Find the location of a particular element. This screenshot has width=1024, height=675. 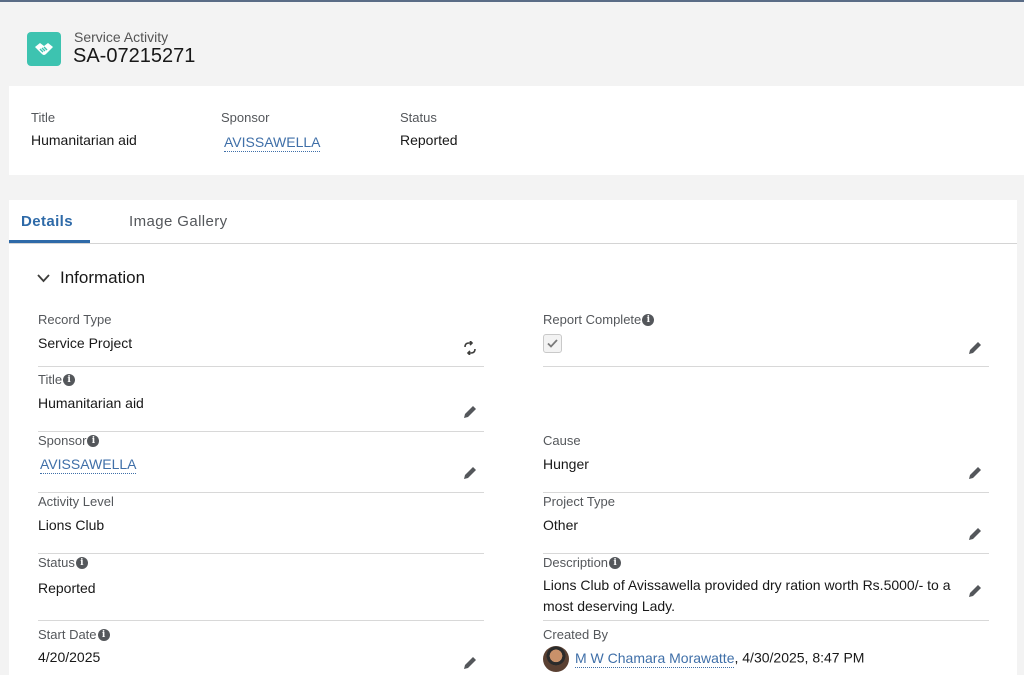

avatar is located at coordinates (556, 659).